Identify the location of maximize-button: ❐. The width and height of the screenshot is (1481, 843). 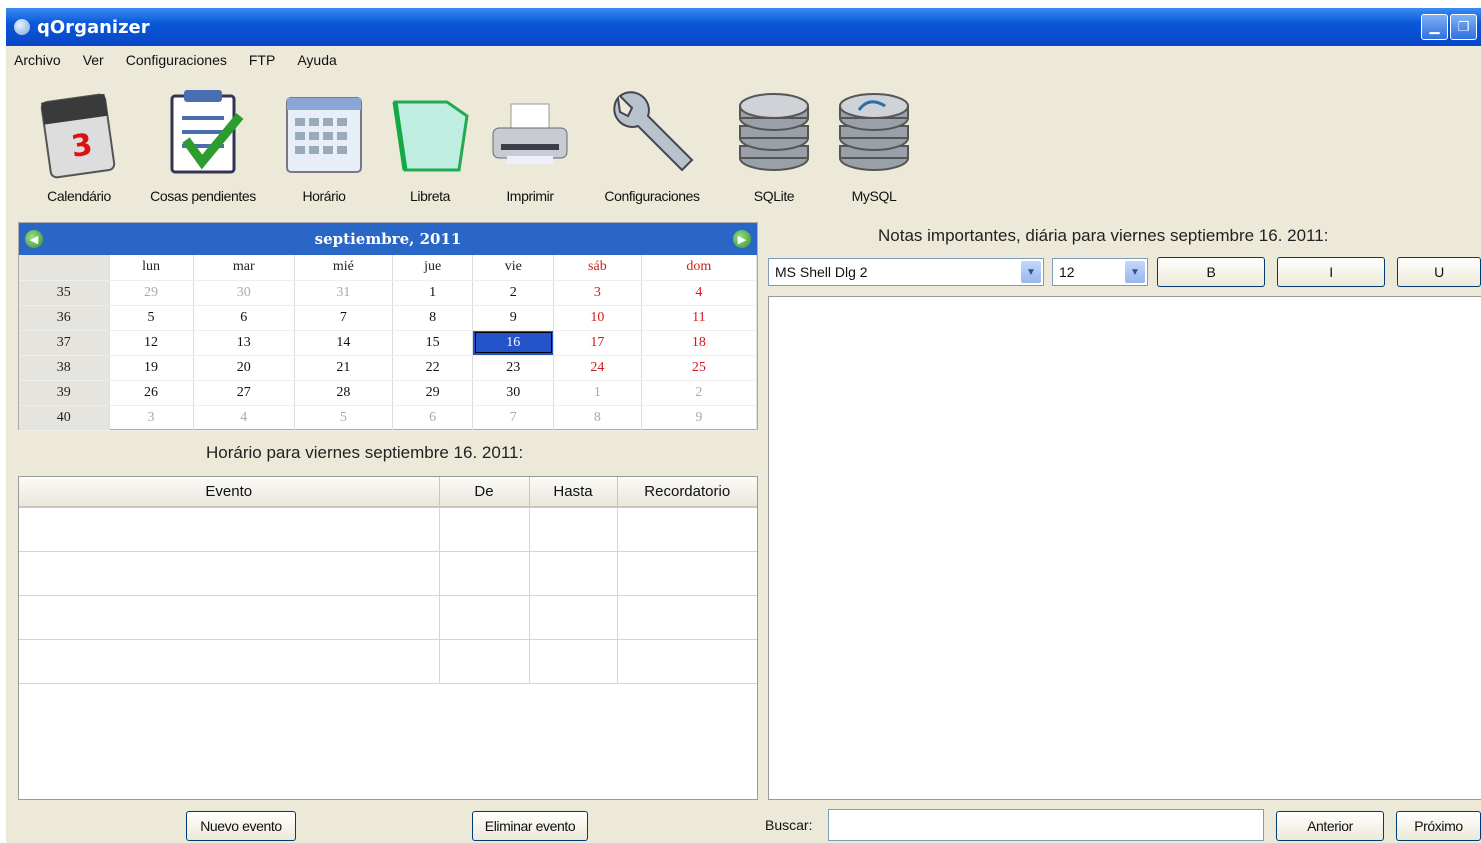
(1463, 27).